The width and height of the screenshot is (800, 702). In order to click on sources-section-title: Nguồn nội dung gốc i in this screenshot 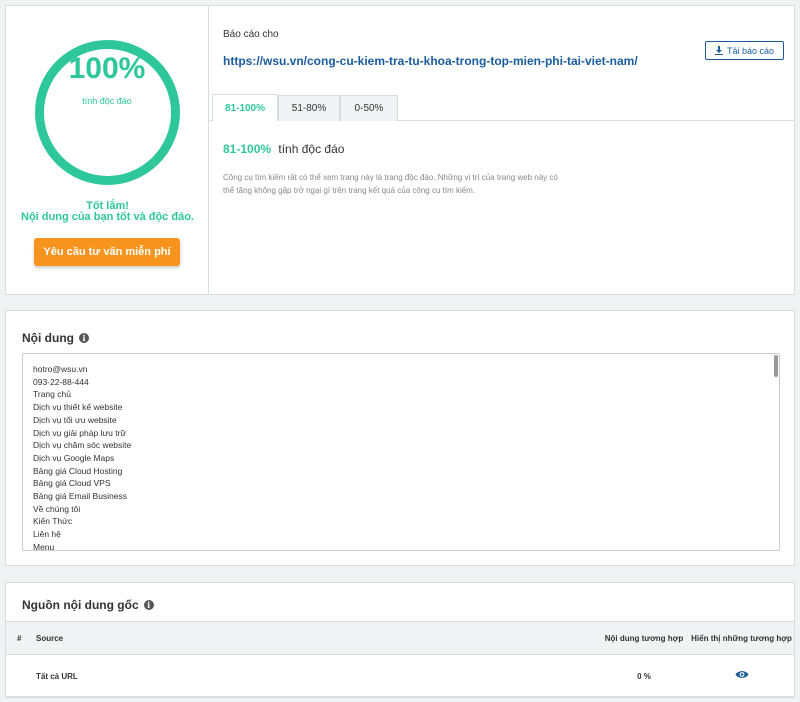, I will do `click(88, 605)`.